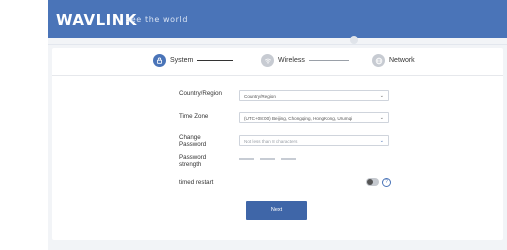  I want to click on step-system: System, so click(193, 60).